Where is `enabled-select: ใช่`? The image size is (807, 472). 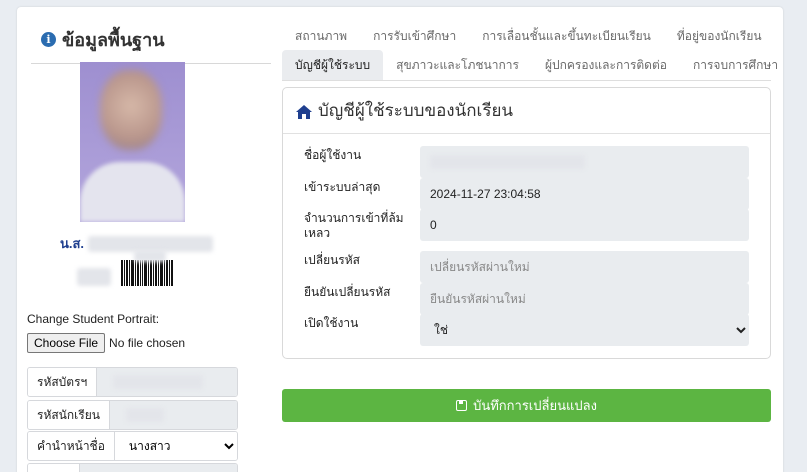 enabled-select: ใช่ is located at coordinates (589, 330).